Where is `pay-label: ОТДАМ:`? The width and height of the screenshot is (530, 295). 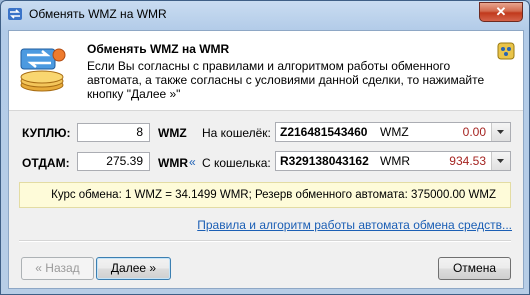 pay-label: ОТДАМ: is located at coordinates (46, 163).